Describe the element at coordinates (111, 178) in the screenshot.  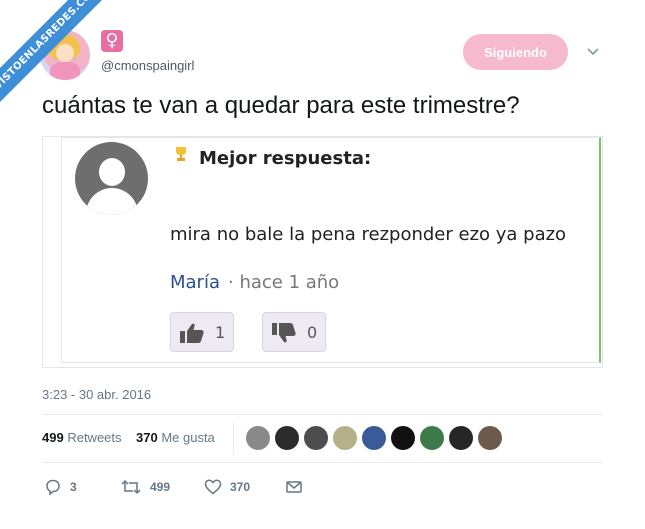
I see `user-placeholder-icon` at that location.